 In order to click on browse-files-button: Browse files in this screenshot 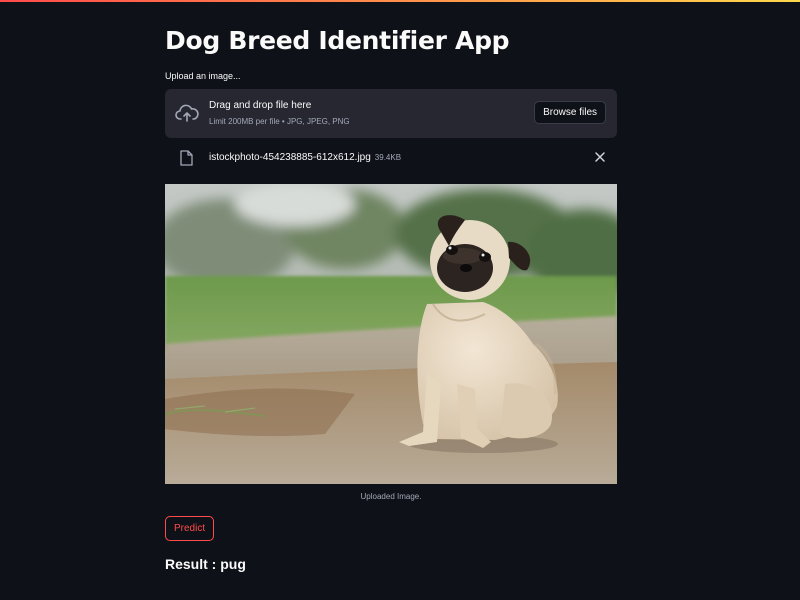, I will do `click(570, 112)`.